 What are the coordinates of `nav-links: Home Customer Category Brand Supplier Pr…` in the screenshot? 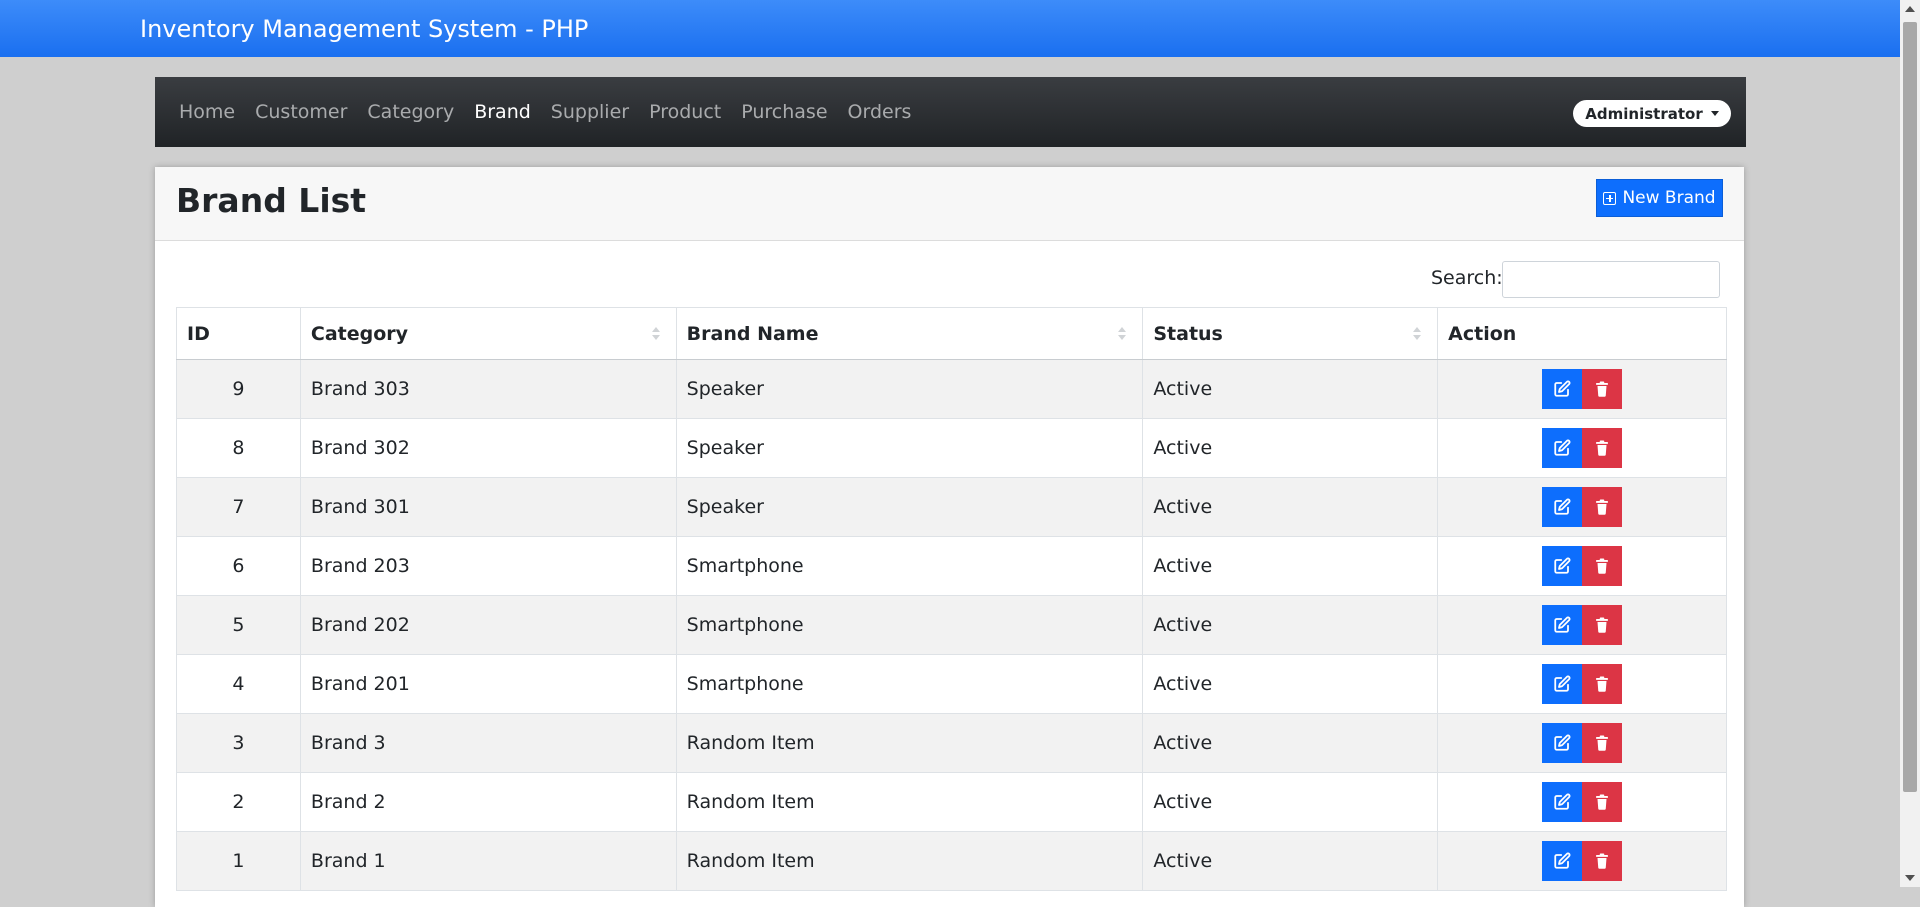 It's located at (555, 112).